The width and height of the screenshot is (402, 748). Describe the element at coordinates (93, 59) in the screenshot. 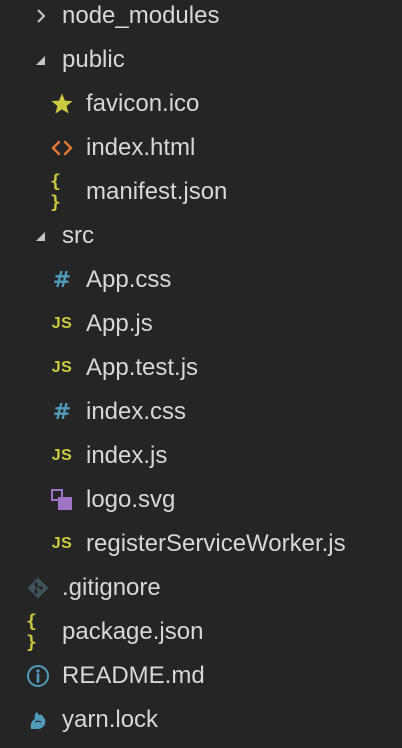

I see `folder-label: public` at that location.